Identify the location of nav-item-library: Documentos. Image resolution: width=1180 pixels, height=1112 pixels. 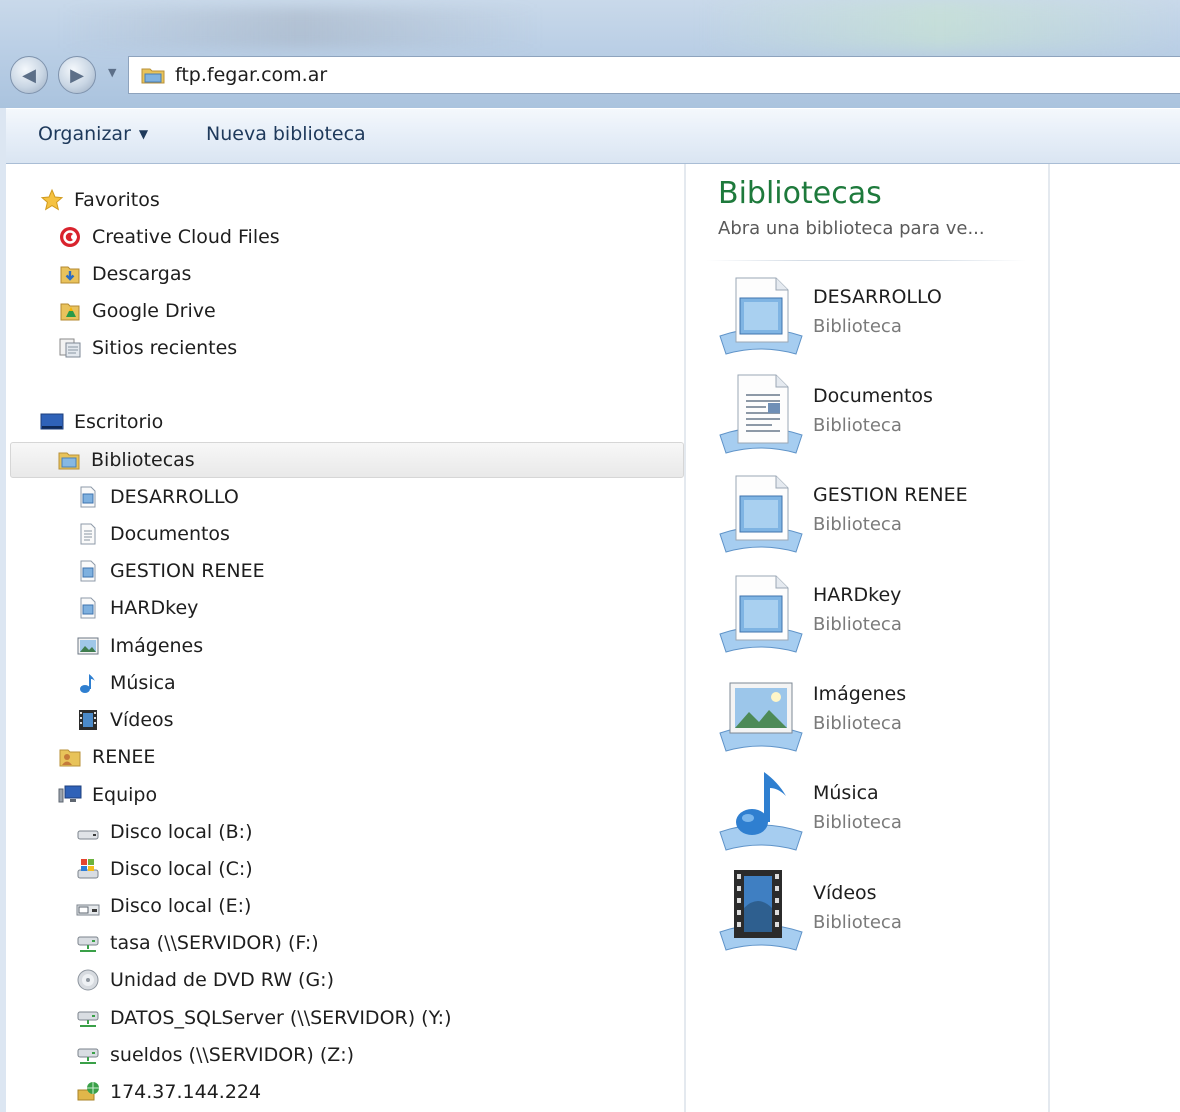
(153, 534).